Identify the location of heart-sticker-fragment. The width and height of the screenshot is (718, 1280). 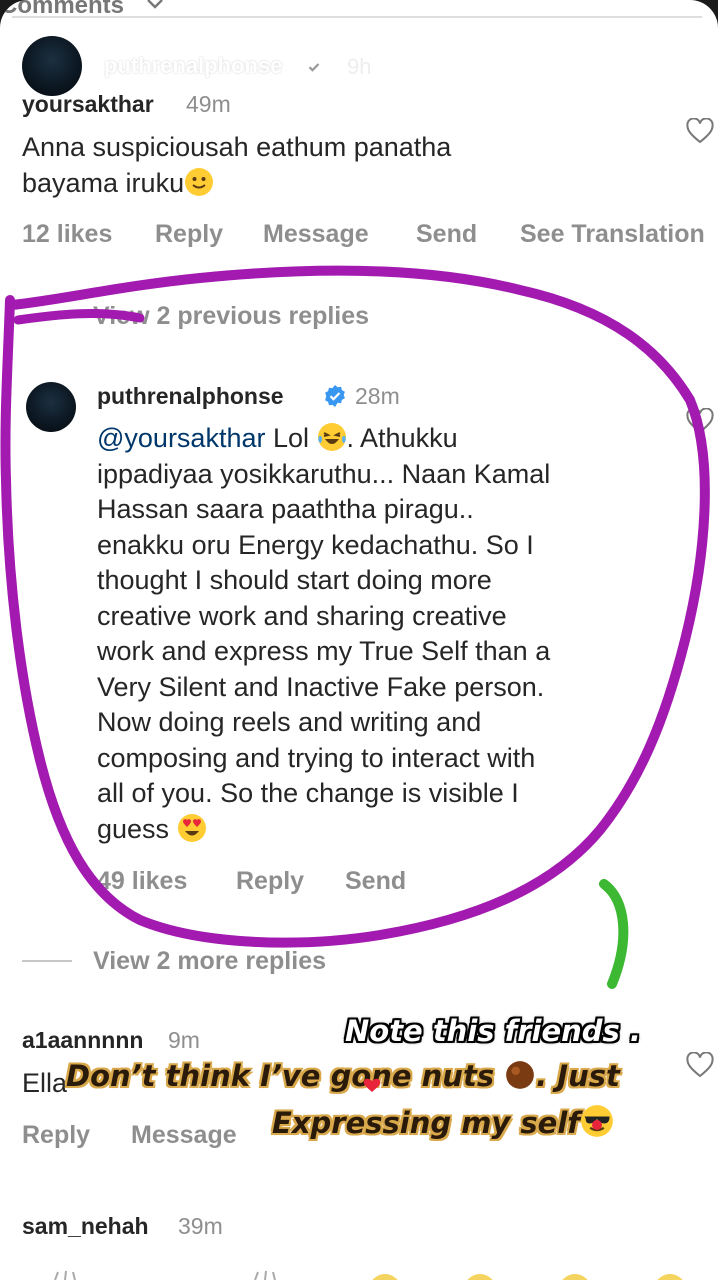
(372, 1085).